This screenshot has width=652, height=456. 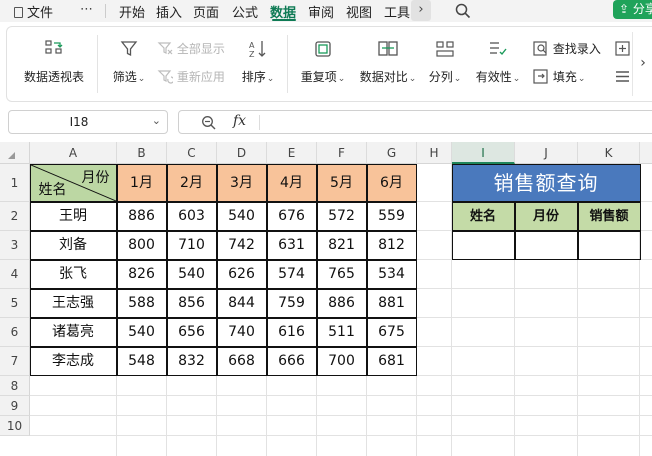 What do you see at coordinates (546, 182) in the screenshot?
I see `lookup-title-cell: 销售额查询` at bounding box center [546, 182].